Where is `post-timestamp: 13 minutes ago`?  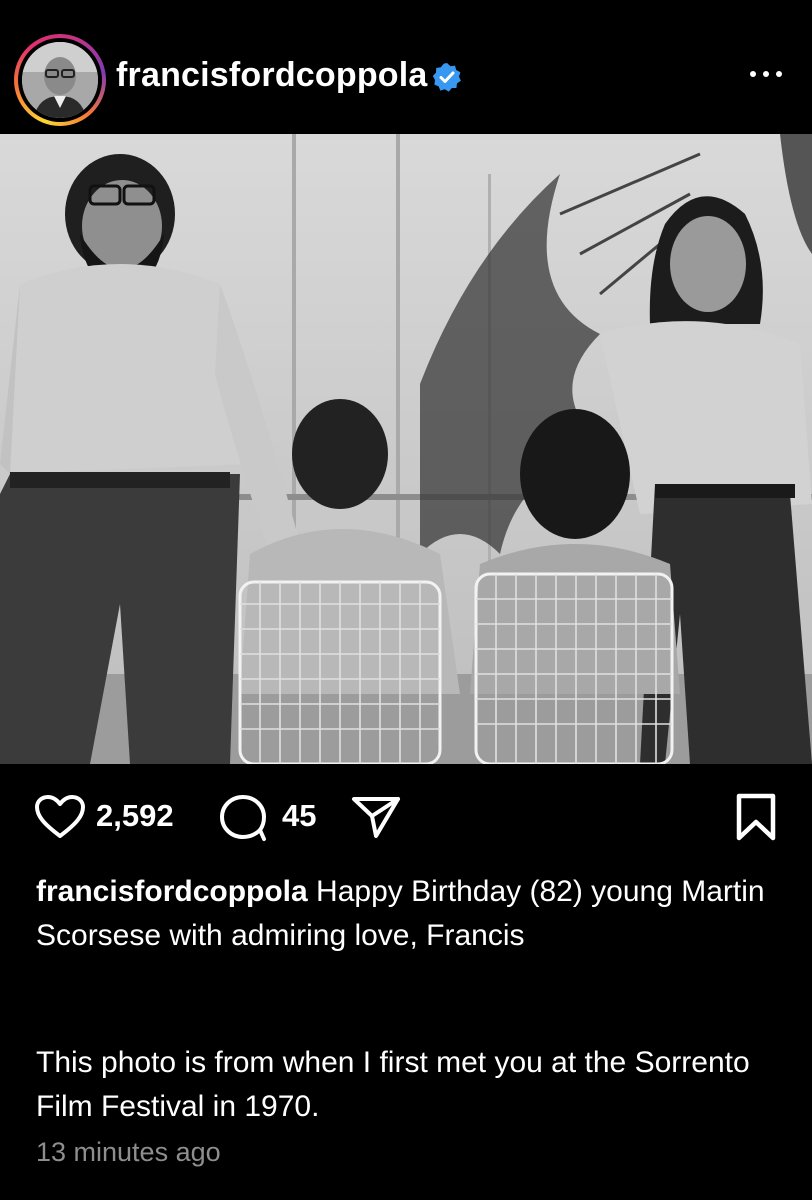 post-timestamp: 13 minutes ago is located at coordinates (128, 1152).